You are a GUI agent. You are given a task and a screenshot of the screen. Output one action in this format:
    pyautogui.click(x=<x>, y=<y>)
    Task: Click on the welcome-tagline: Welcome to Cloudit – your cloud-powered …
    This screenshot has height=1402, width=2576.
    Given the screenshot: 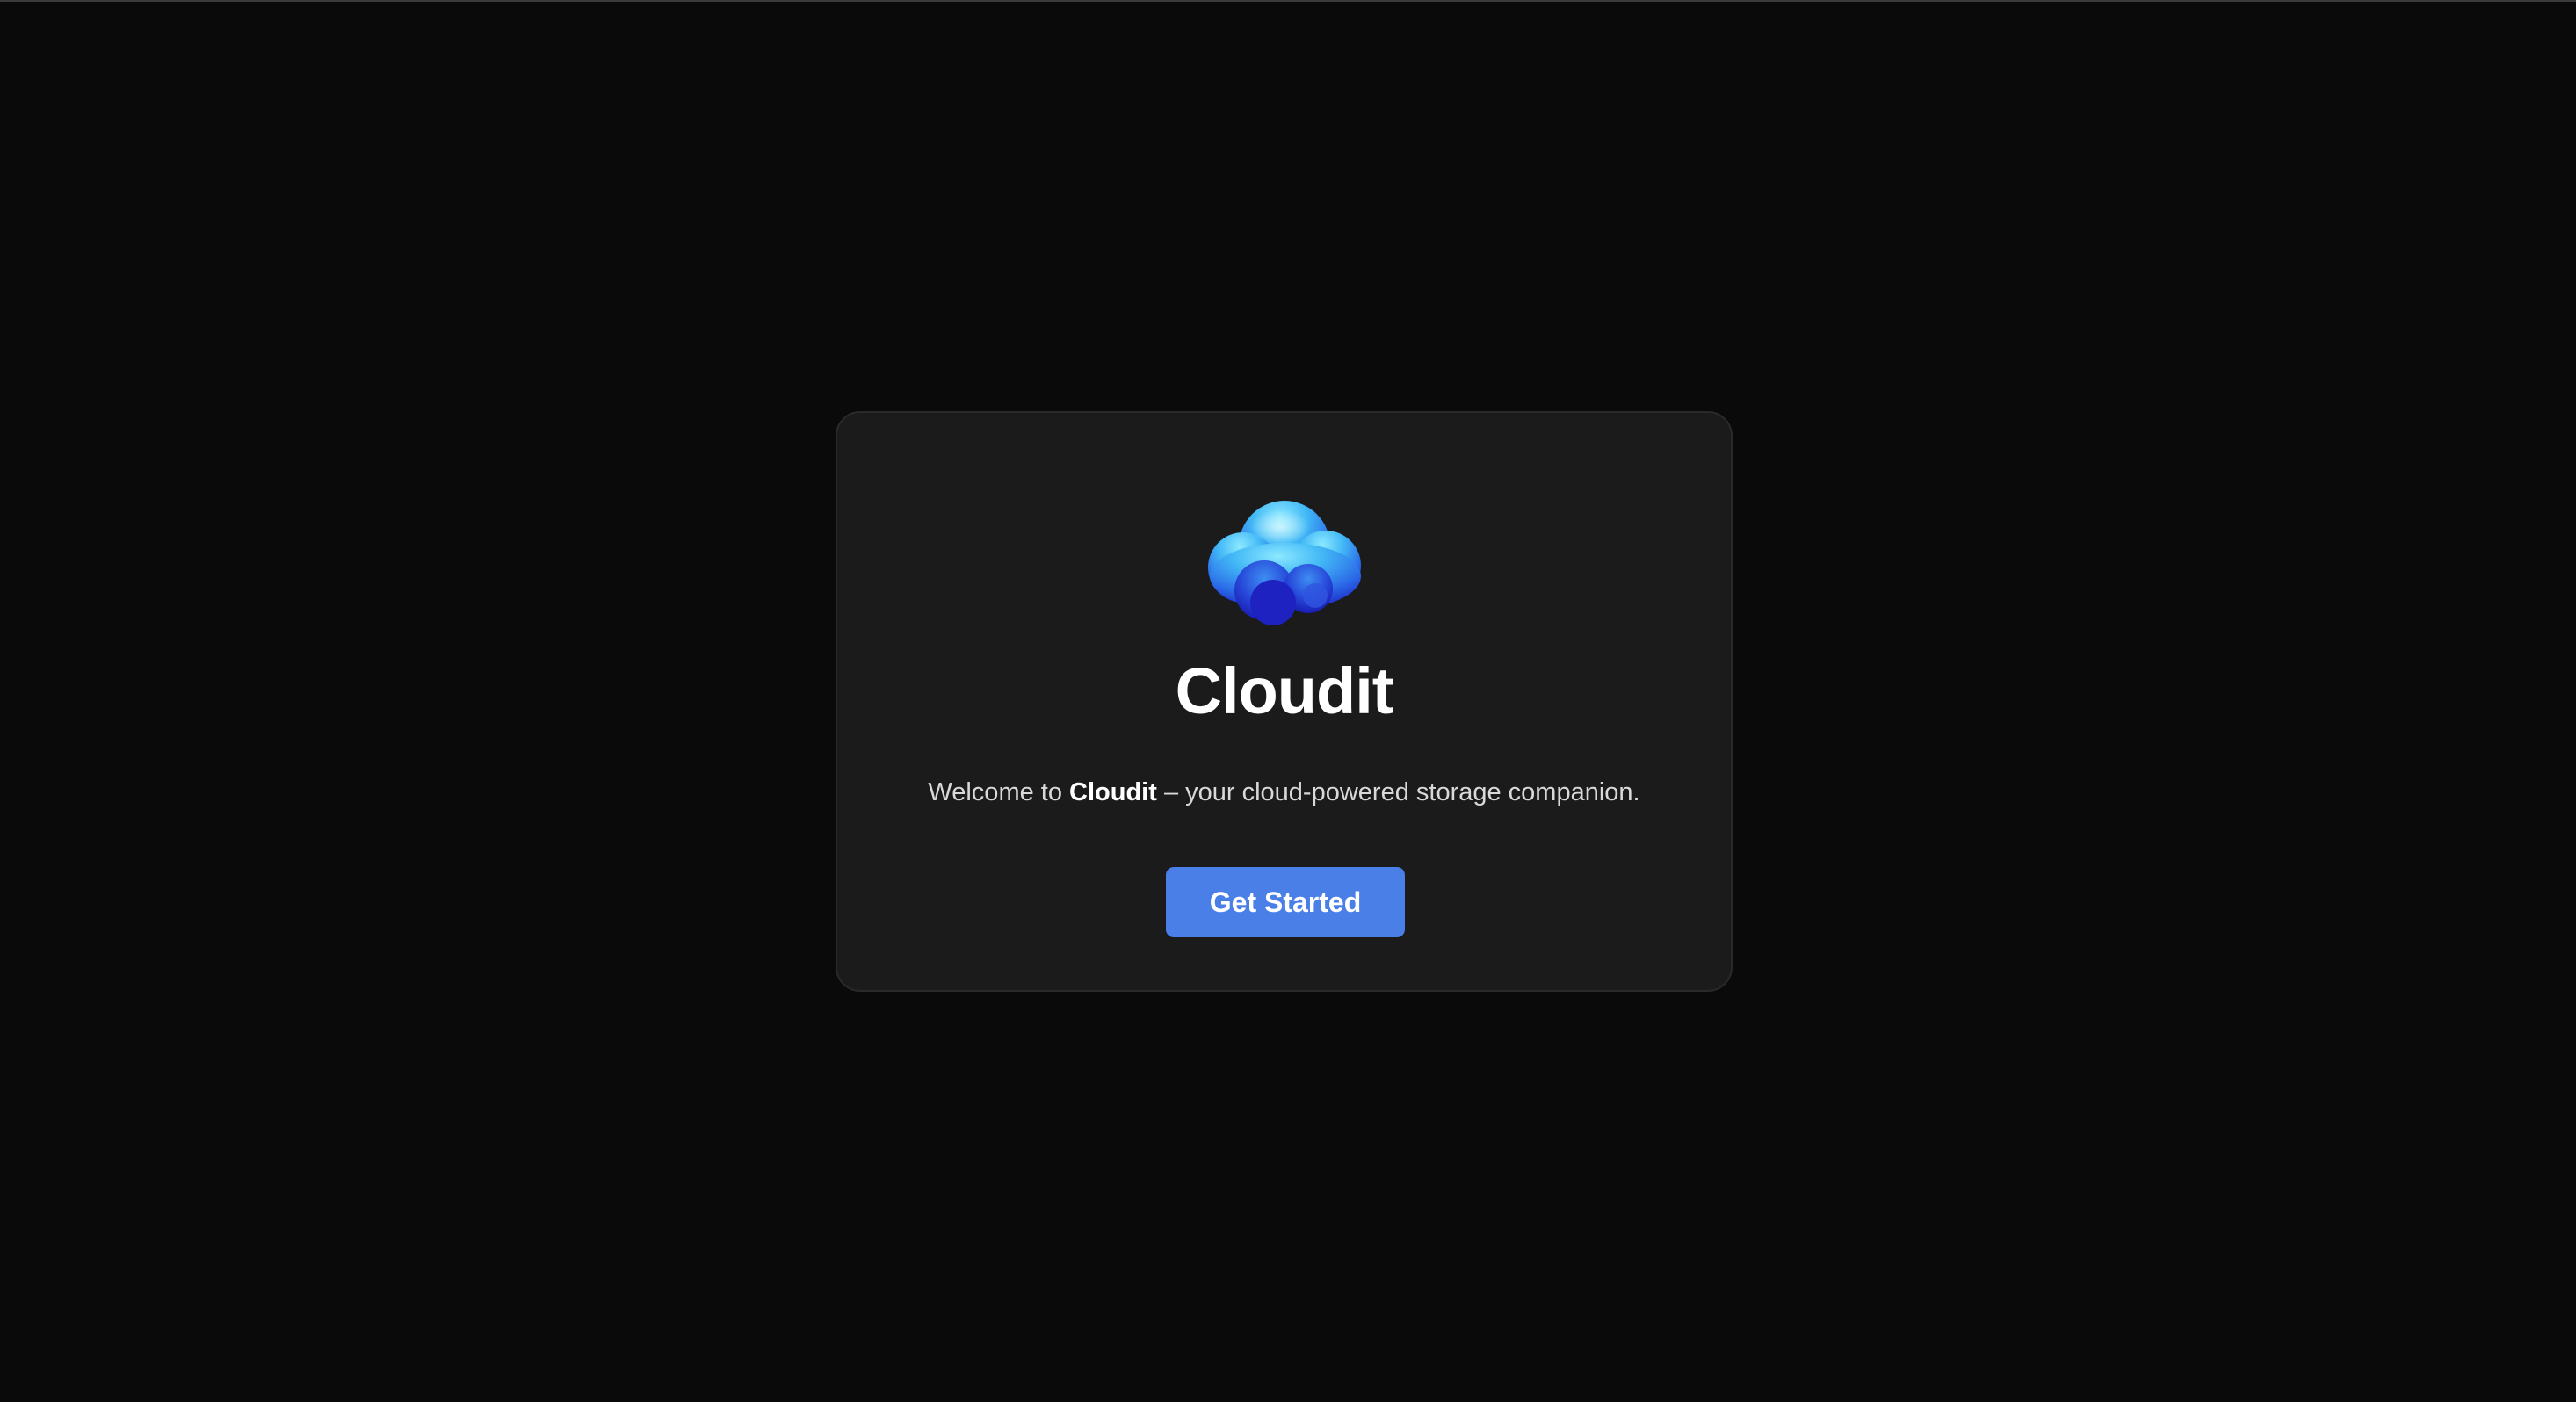 What is the action you would take?
    pyautogui.click(x=1284, y=792)
    